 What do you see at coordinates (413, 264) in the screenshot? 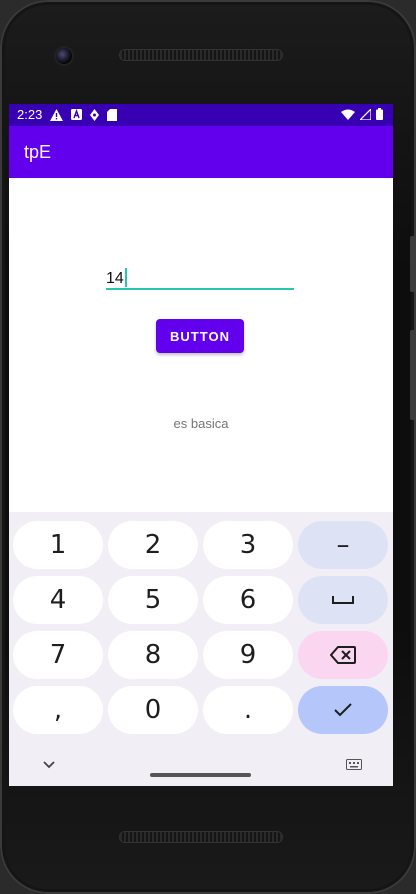
I see `power-button` at bounding box center [413, 264].